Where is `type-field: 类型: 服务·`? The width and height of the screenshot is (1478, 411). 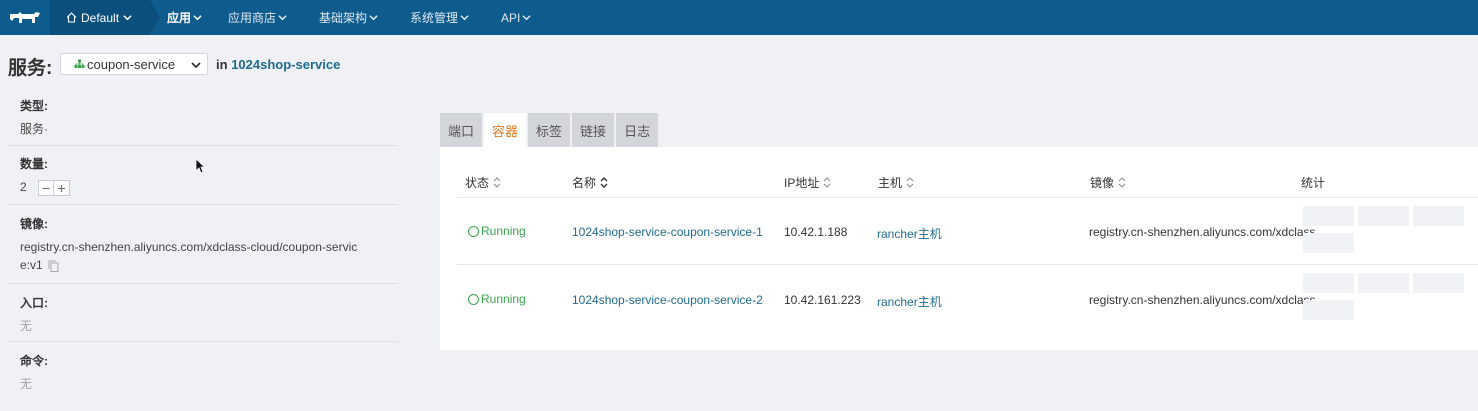 type-field: 类型: 服务· is located at coordinates (34, 117).